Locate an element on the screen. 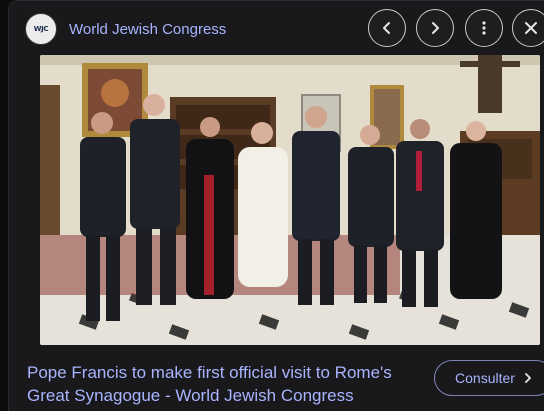  favicon-text: WJC is located at coordinates (41, 29).